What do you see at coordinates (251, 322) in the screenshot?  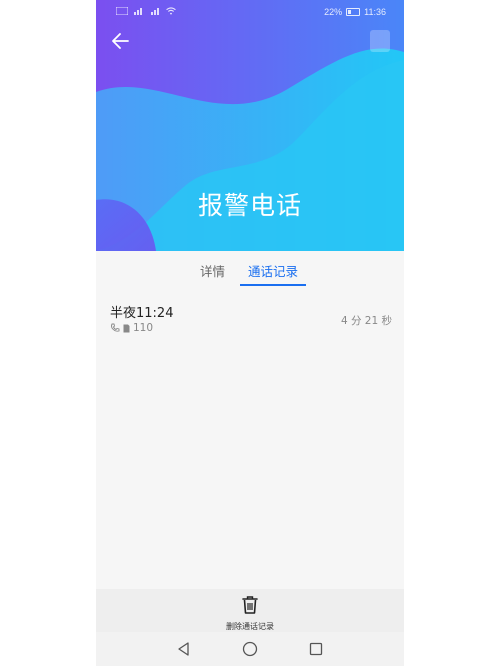 I see `call-log-item: 半夜11:24 110 4 分 21 秒` at bounding box center [251, 322].